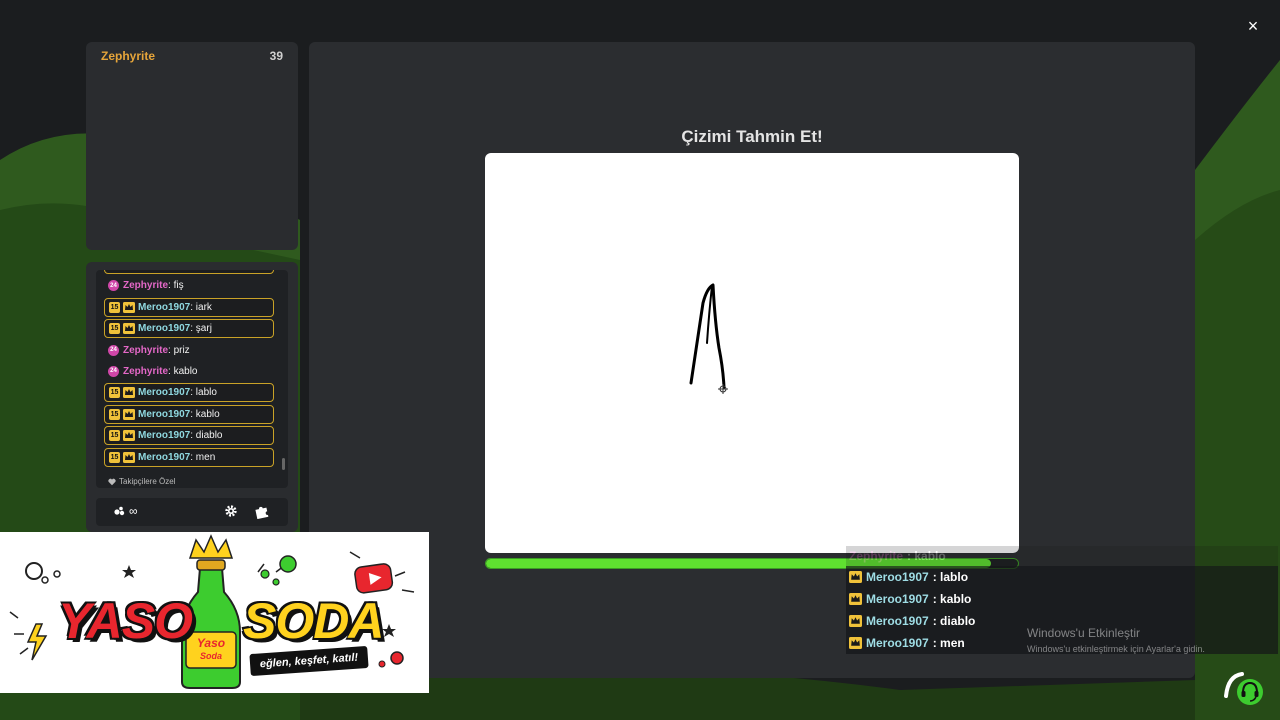 This screenshot has height=720, width=1280. What do you see at coordinates (374, 578) in the screenshot?
I see `youtube-icon` at bounding box center [374, 578].